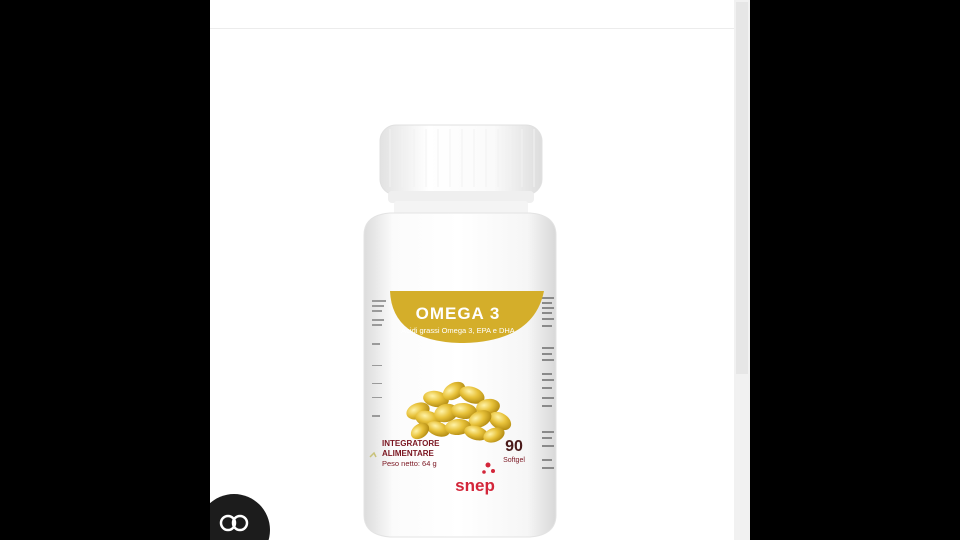  What do you see at coordinates (461, 163) in the screenshot?
I see `bottle-cap` at bounding box center [461, 163].